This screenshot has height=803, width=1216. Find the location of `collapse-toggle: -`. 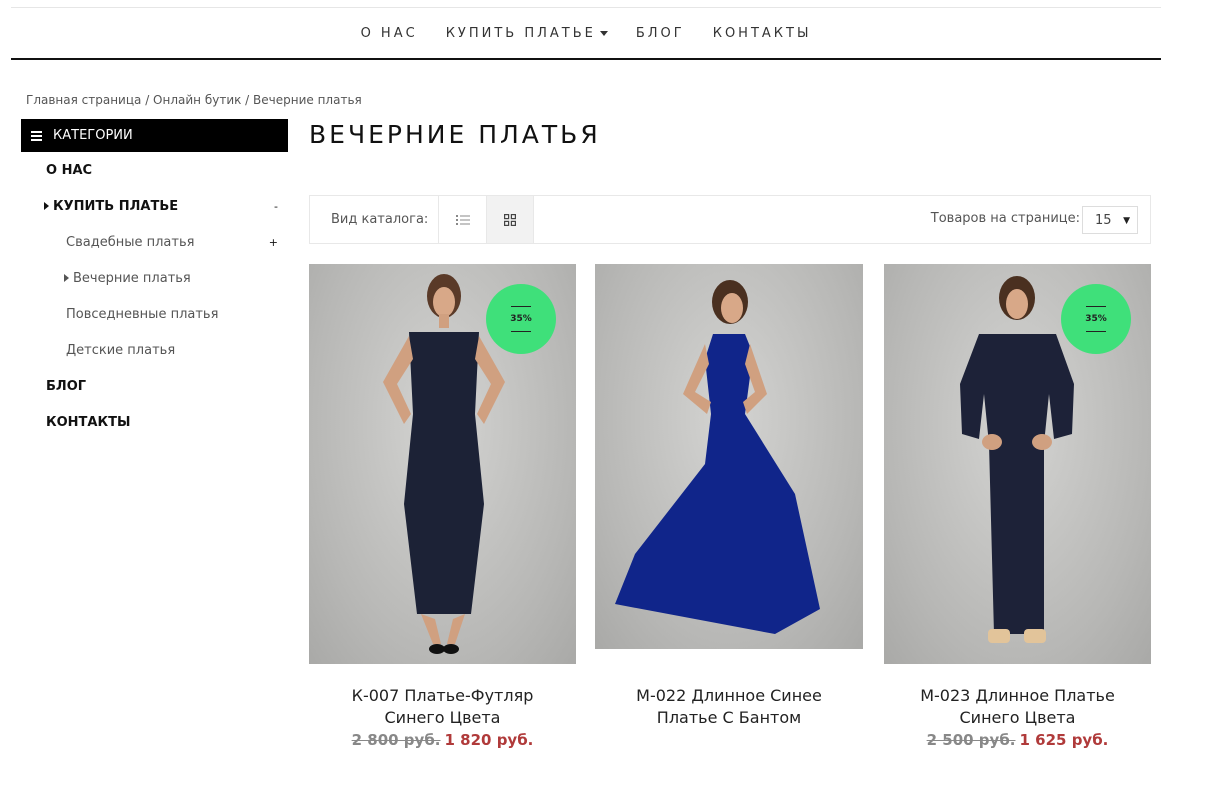

collapse-toggle: - is located at coordinates (276, 206).